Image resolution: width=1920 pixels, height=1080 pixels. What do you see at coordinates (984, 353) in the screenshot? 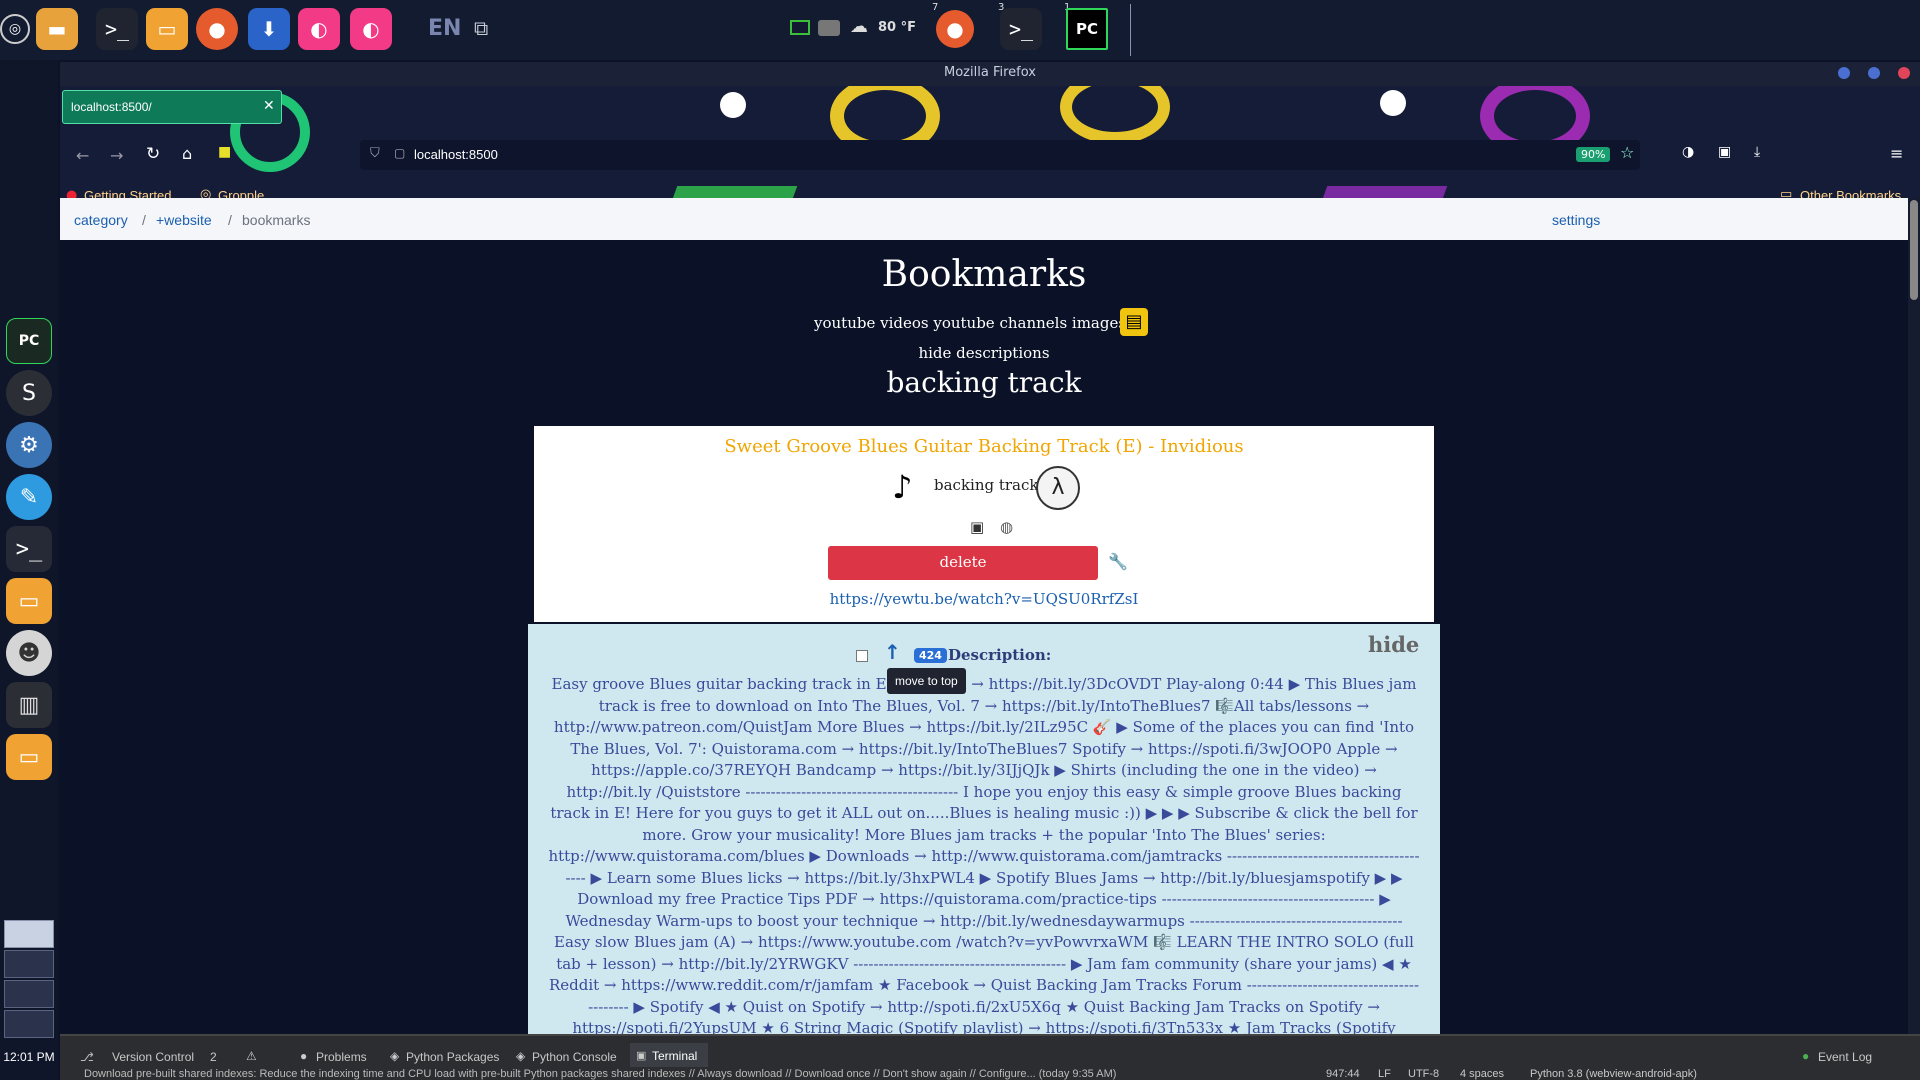
I see `hide-descriptions-link: hide descriptions` at bounding box center [984, 353].